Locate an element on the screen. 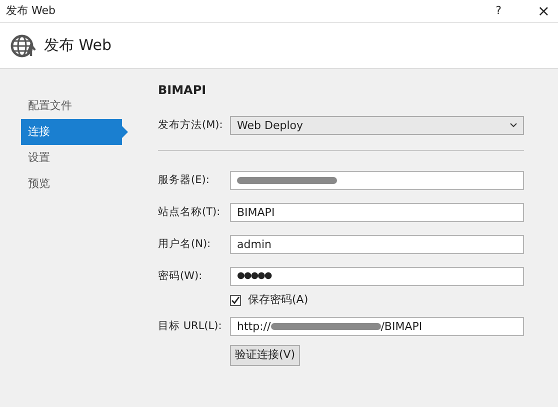  sidebar-item: 连接 is located at coordinates (74, 132).